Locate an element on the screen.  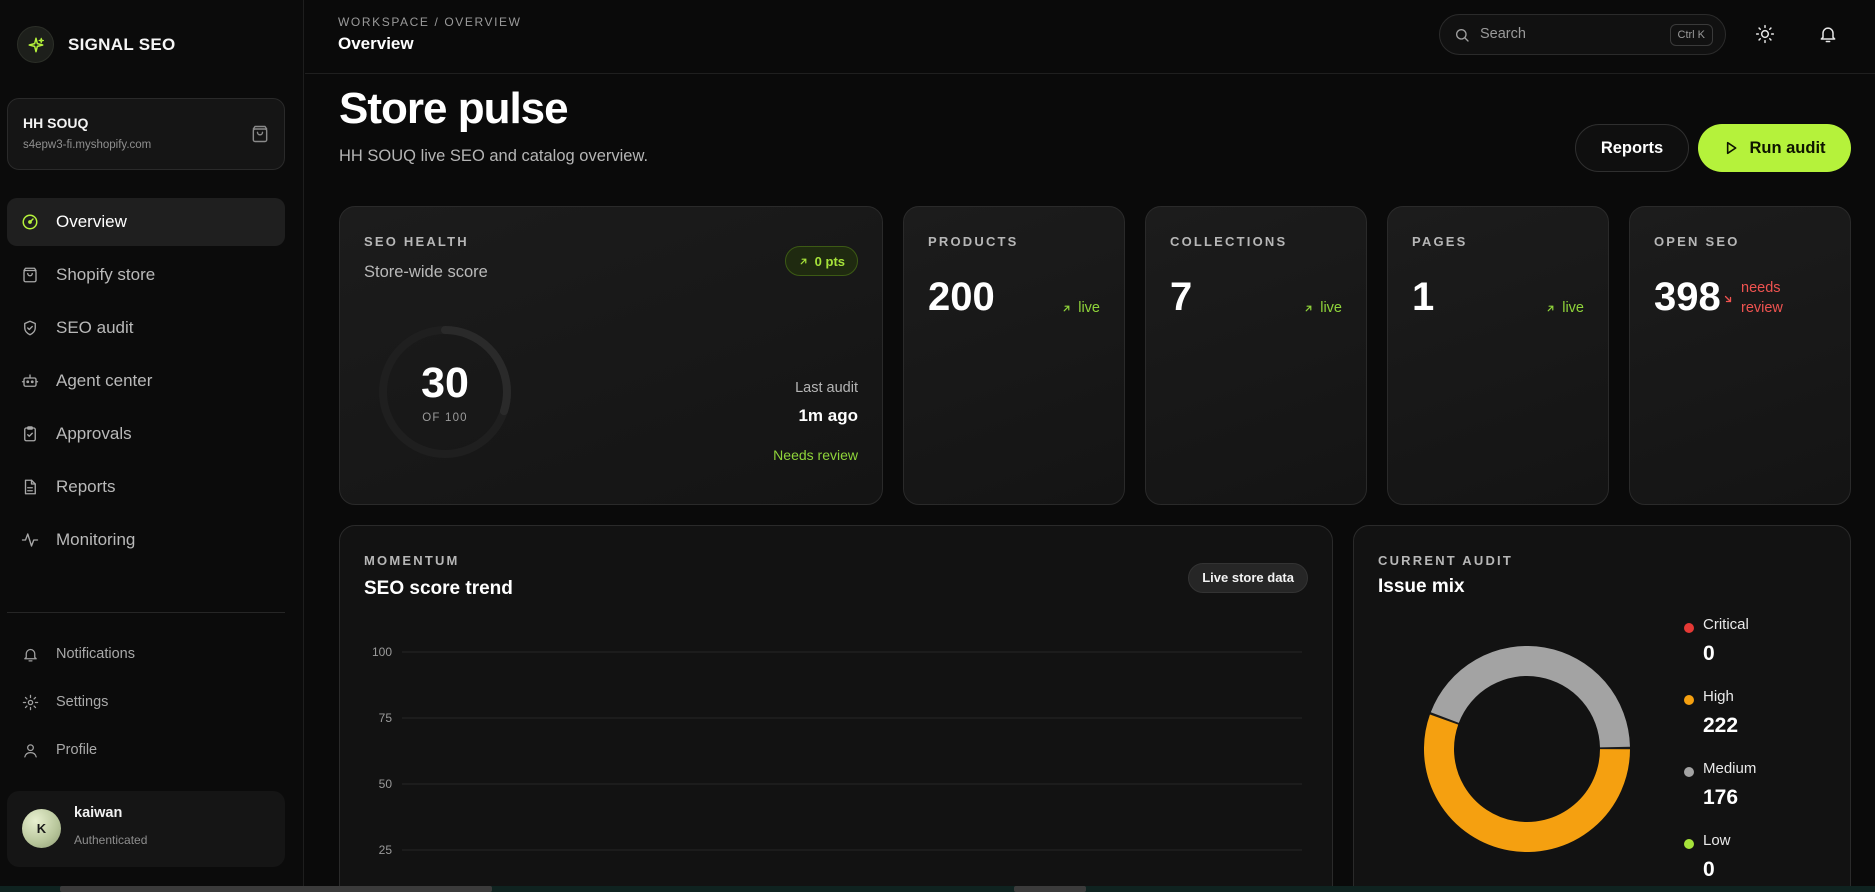
nav-item-agent-center: Agent center is located at coordinates (146, 381).